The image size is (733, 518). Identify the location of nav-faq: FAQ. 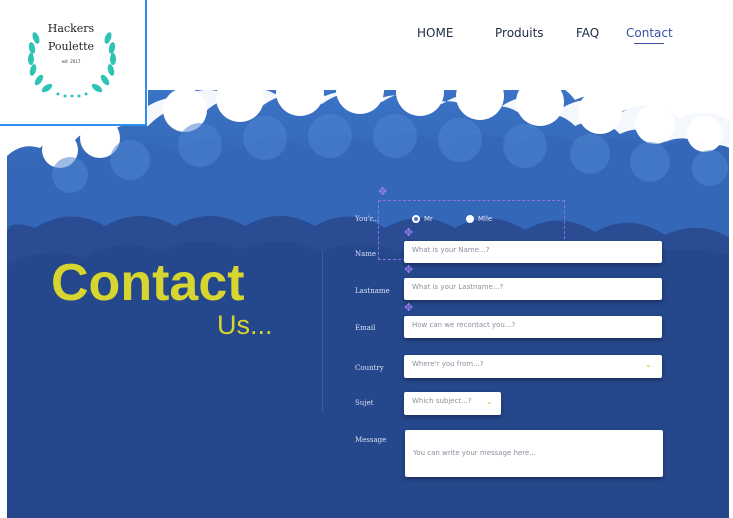
(587, 33).